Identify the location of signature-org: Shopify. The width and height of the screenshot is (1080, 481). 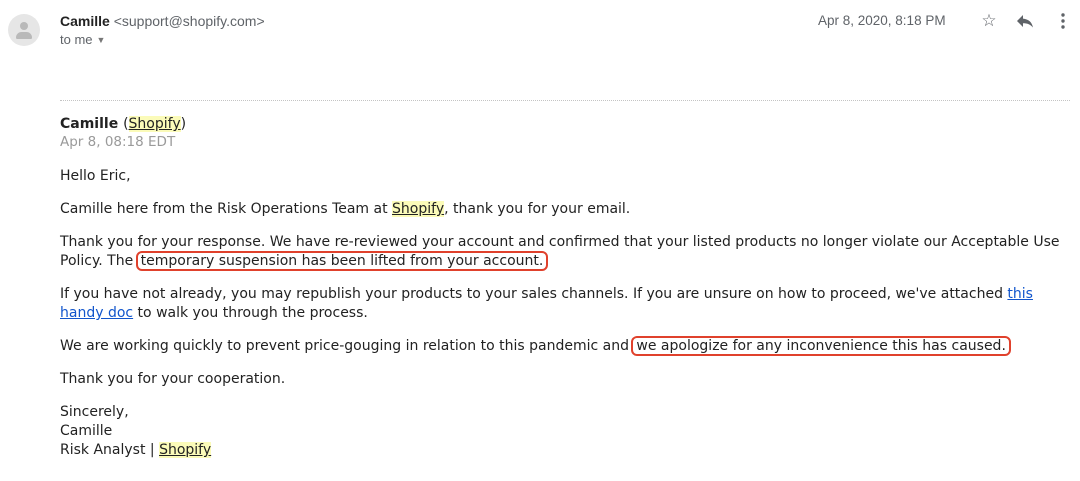
(185, 450).